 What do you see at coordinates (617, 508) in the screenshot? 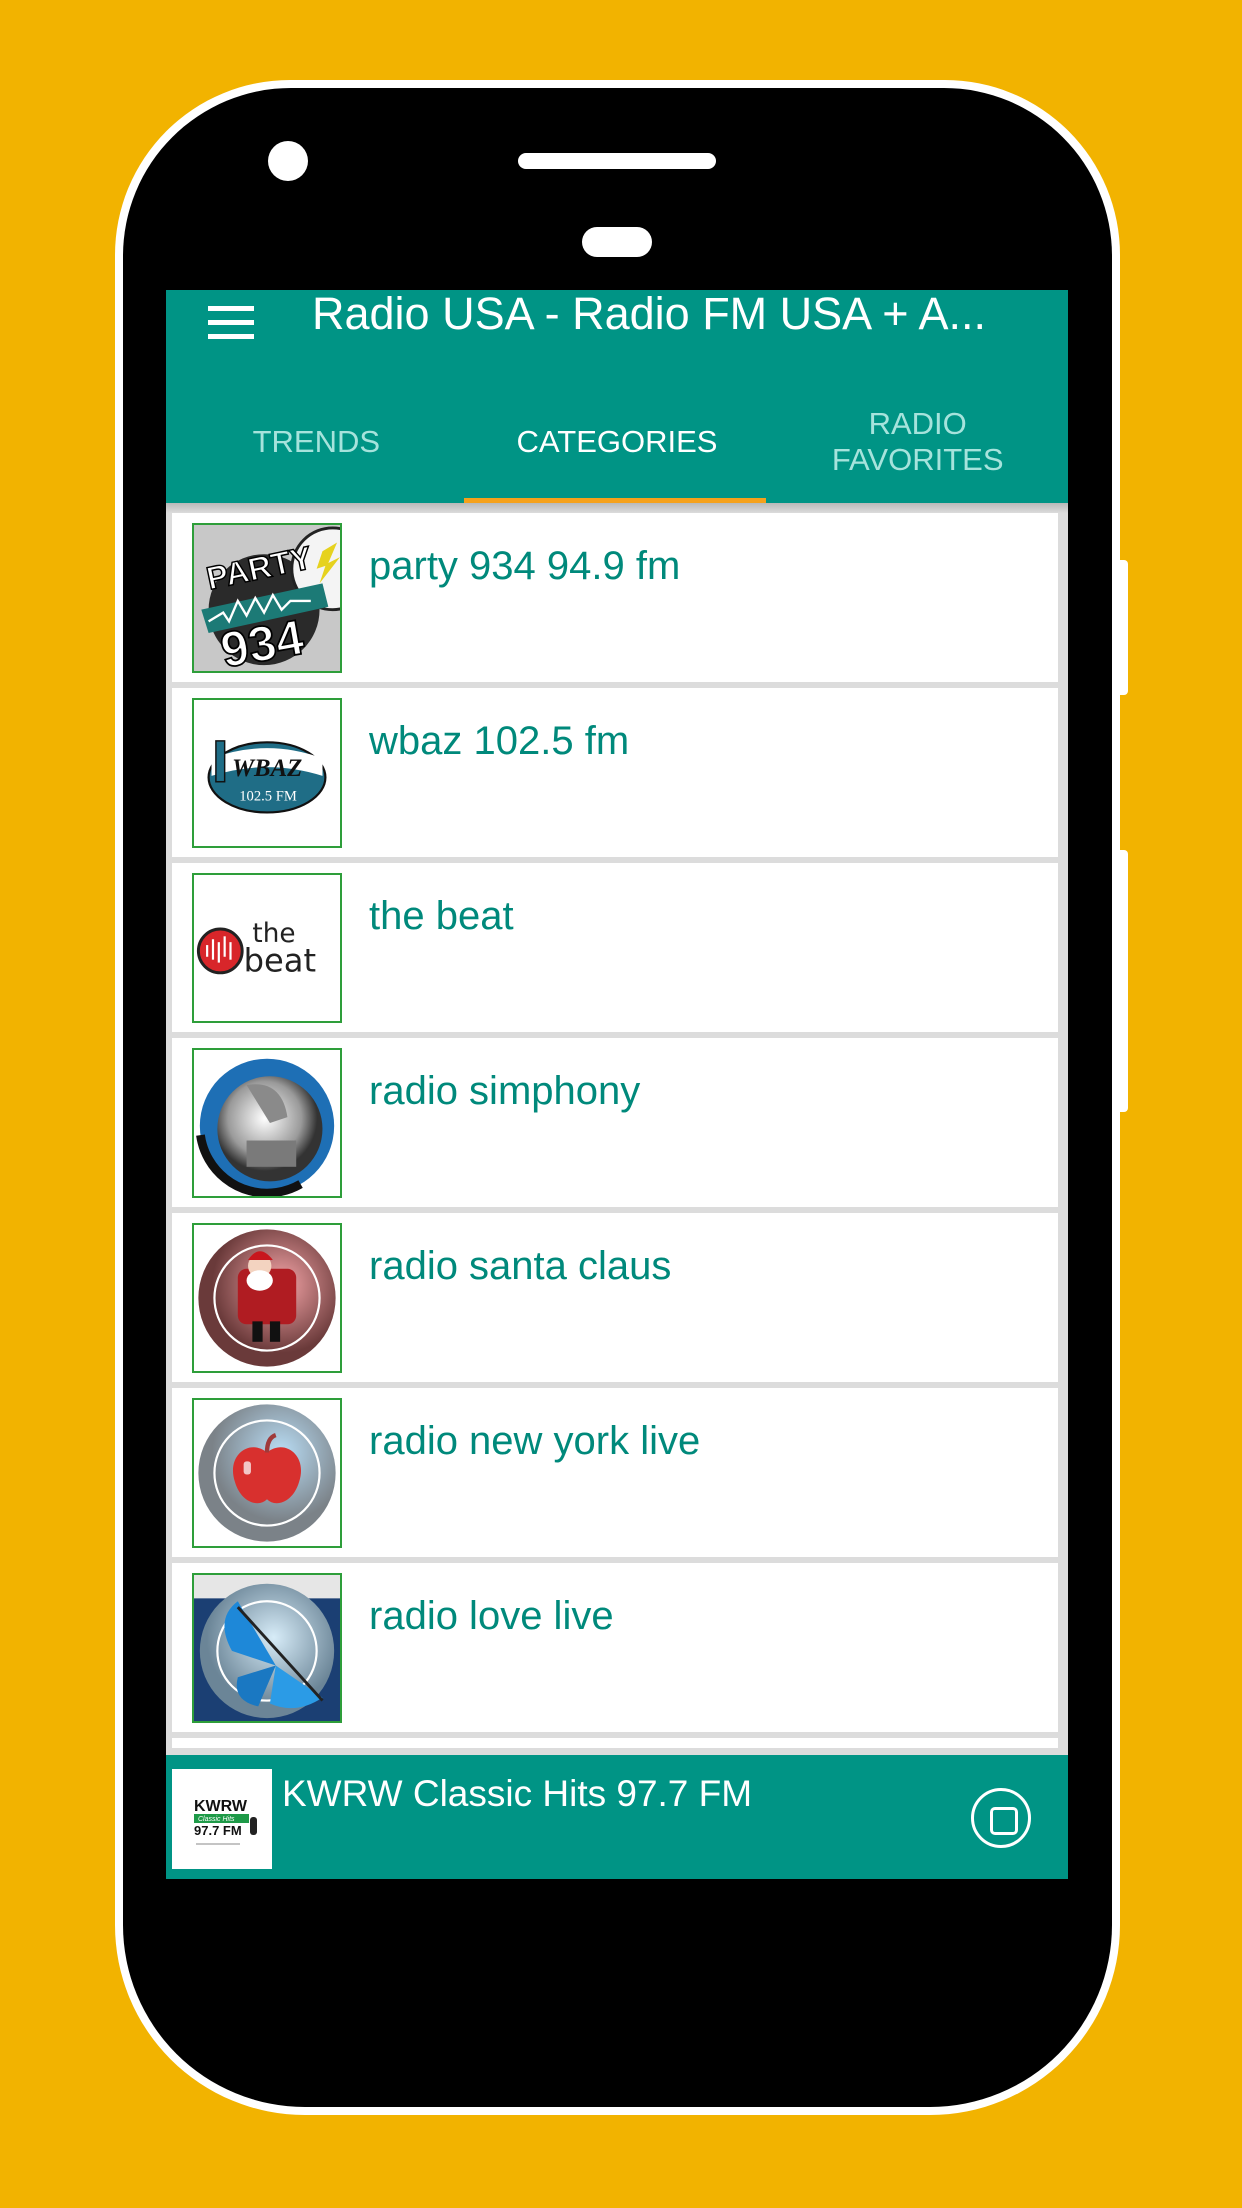
I see `app-bar-shadow` at bounding box center [617, 508].